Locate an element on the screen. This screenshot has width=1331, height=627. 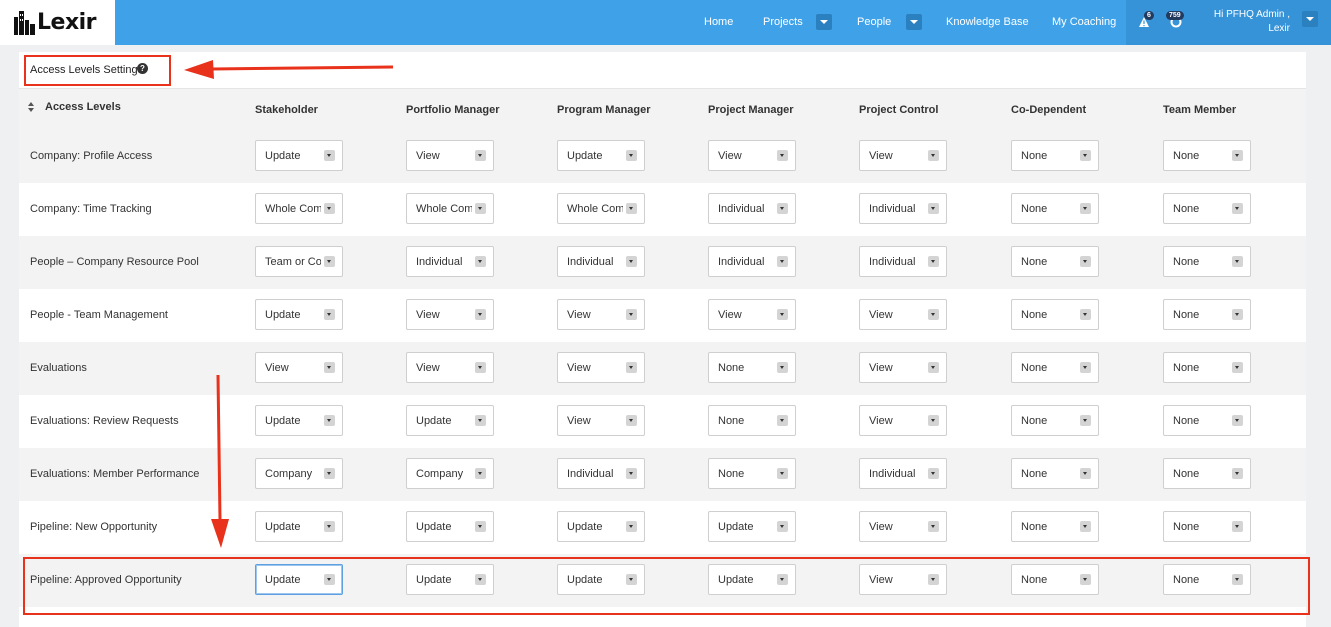
annotation-arrow-horizontal is located at coordinates (289, 69).